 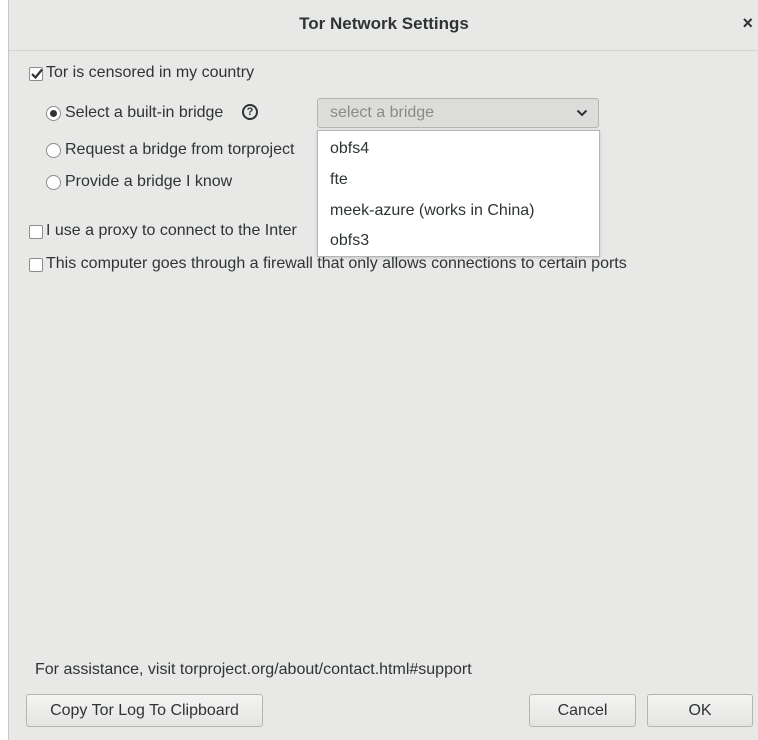 What do you see at coordinates (144, 710) in the screenshot?
I see `copy-log-button: Copy Tor Log To Clipboard` at bounding box center [144, 710].